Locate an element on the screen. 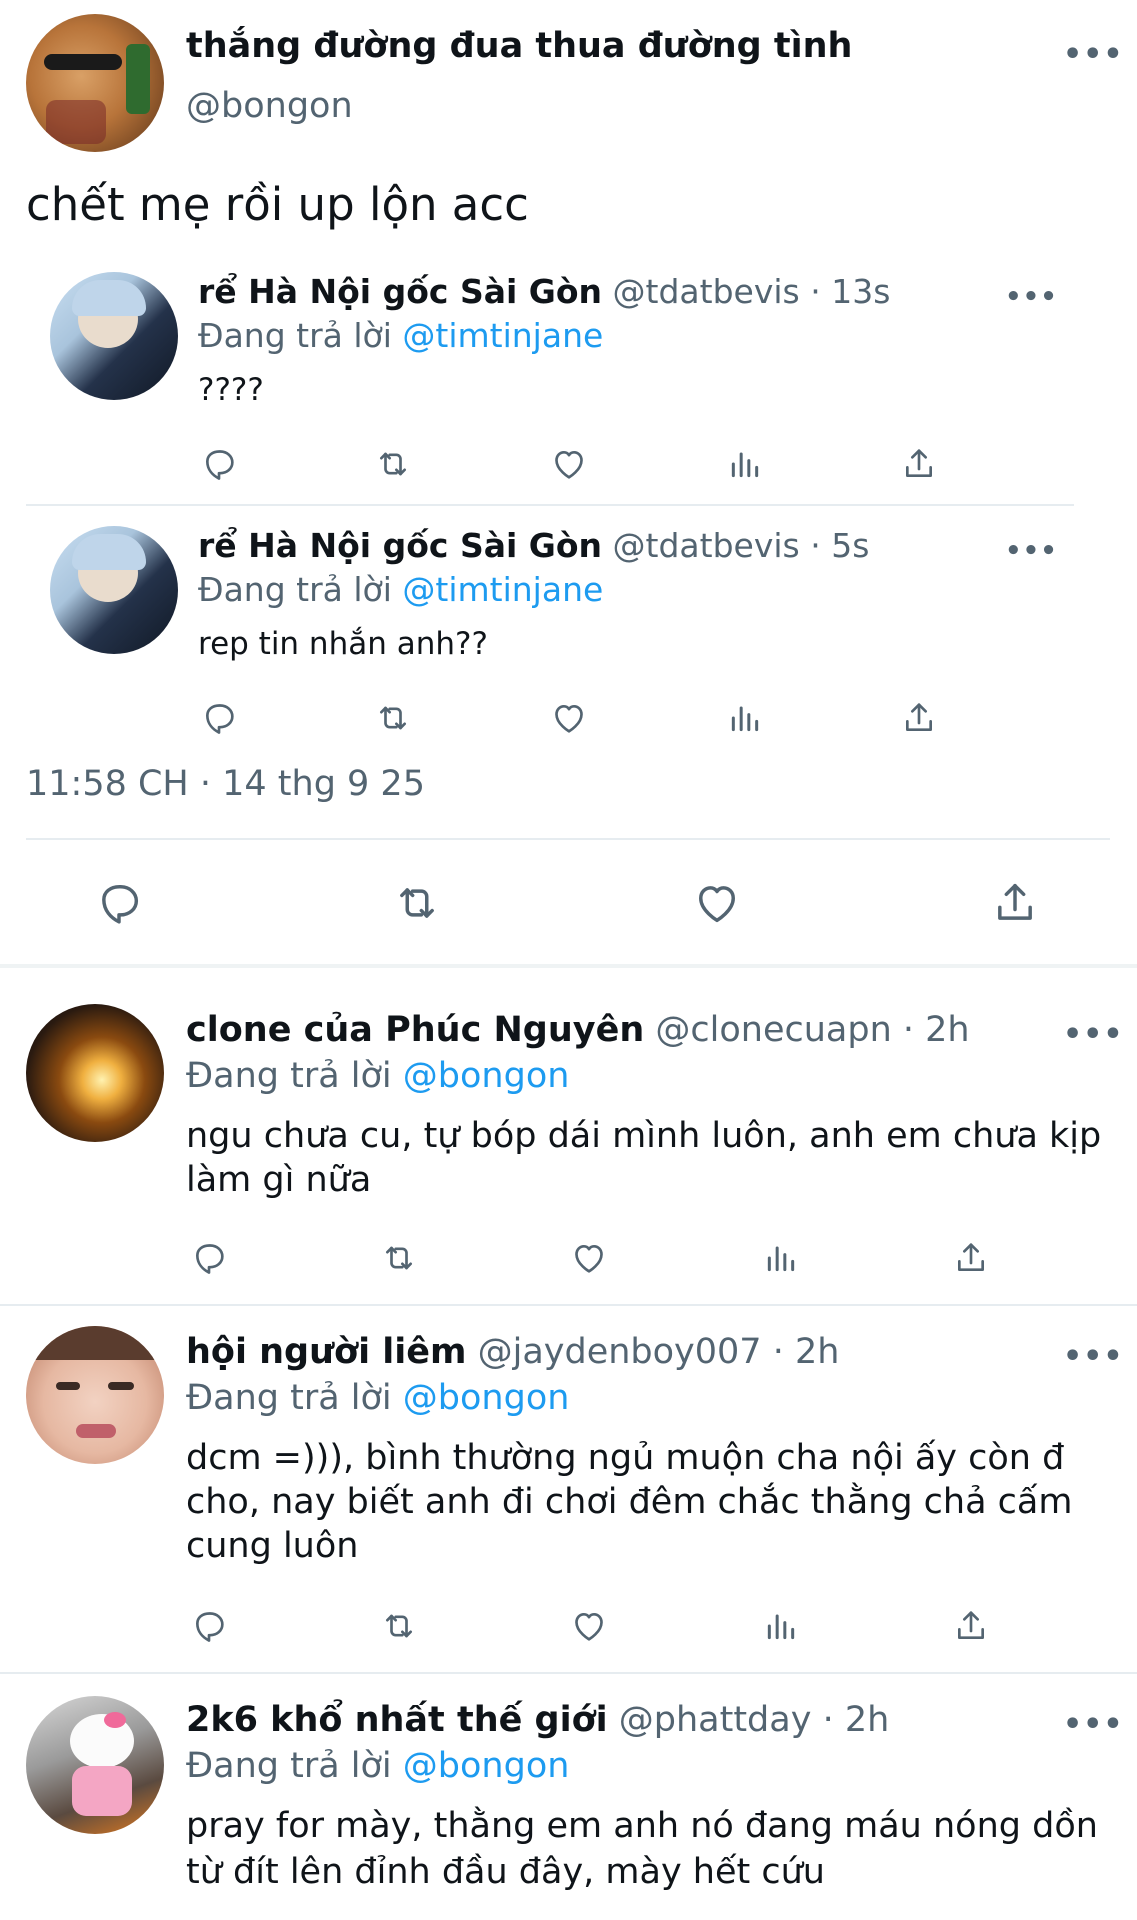 The image size is (1137, 1920). reply-handle: @phattday is located at coordinates (715, 1720).